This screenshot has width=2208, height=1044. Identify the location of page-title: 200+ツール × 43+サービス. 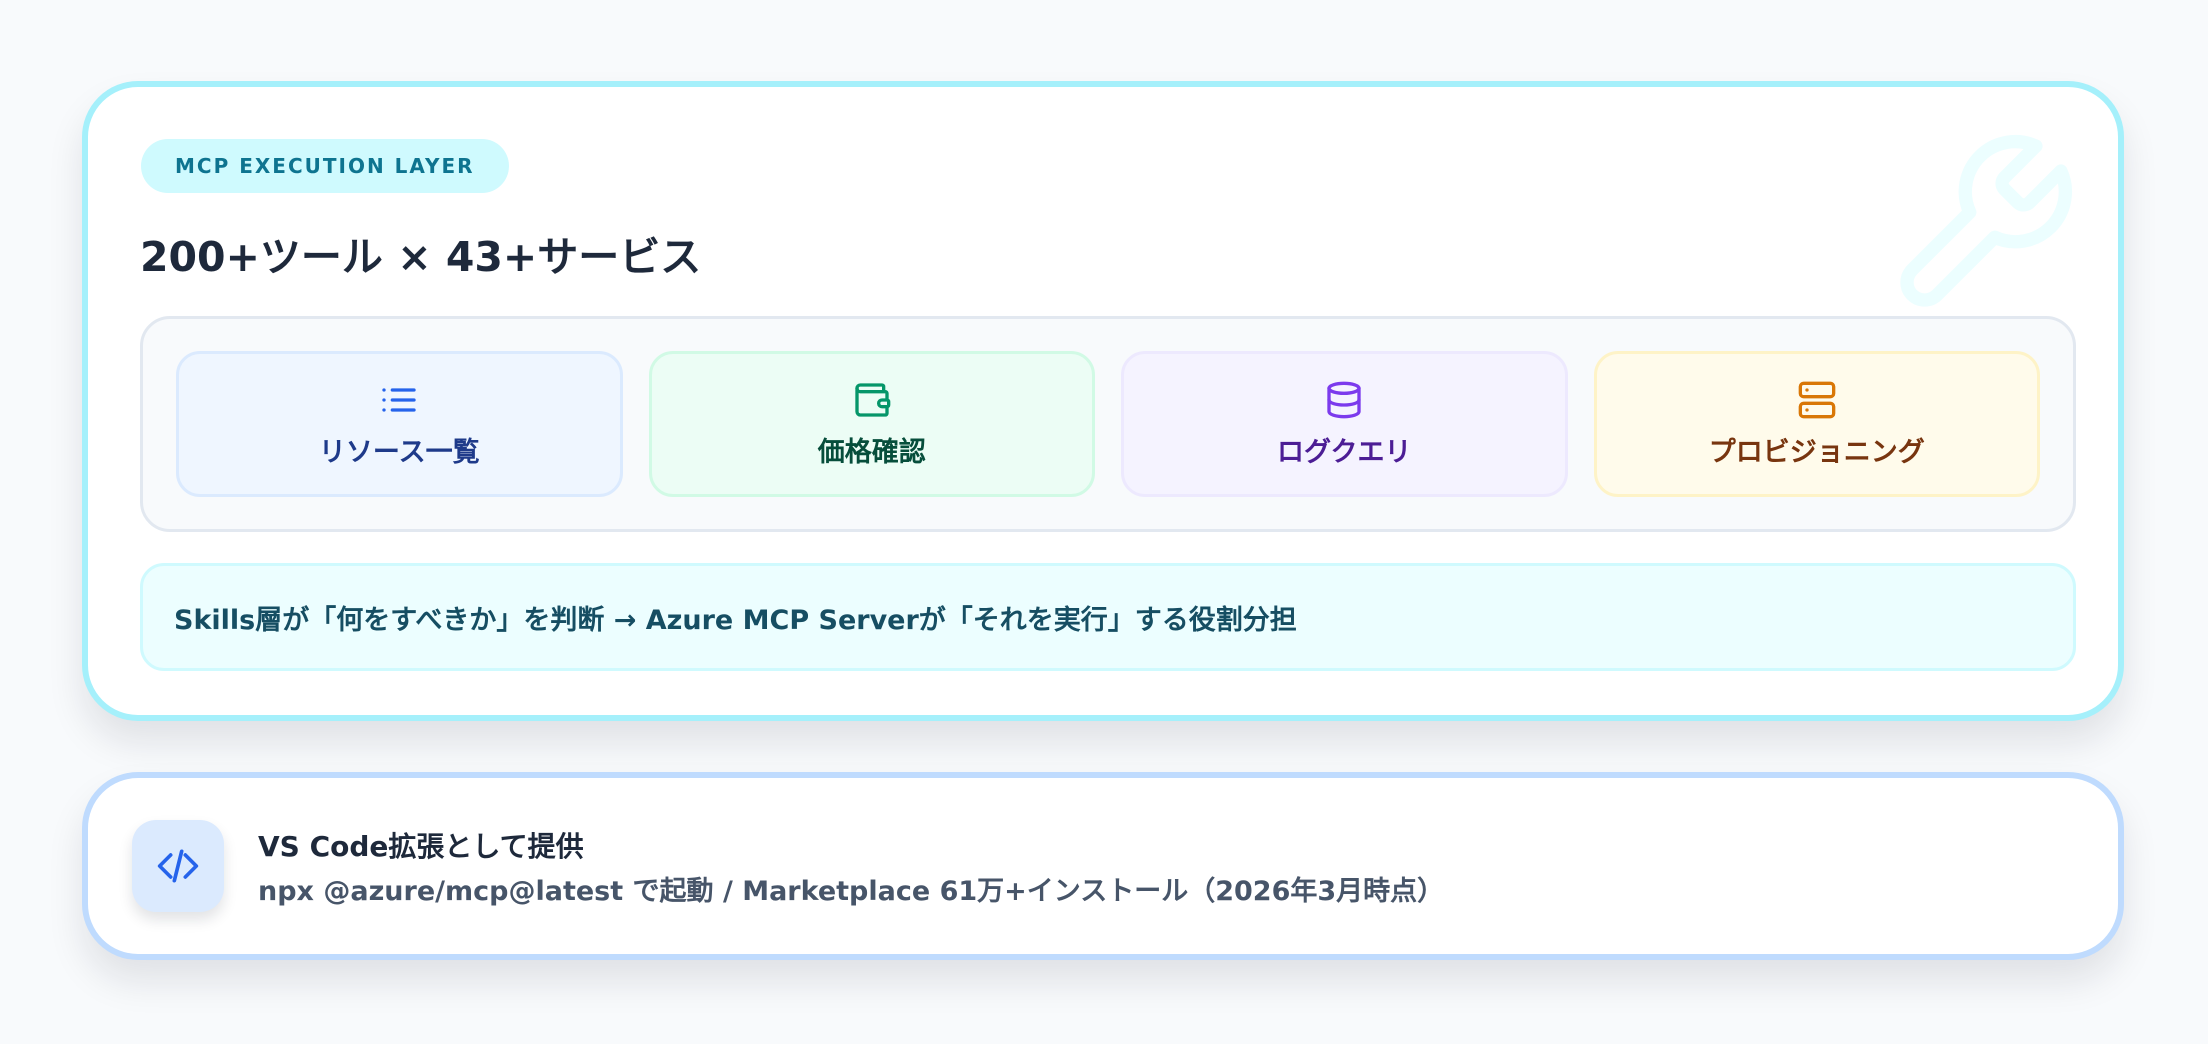
(421, 257).